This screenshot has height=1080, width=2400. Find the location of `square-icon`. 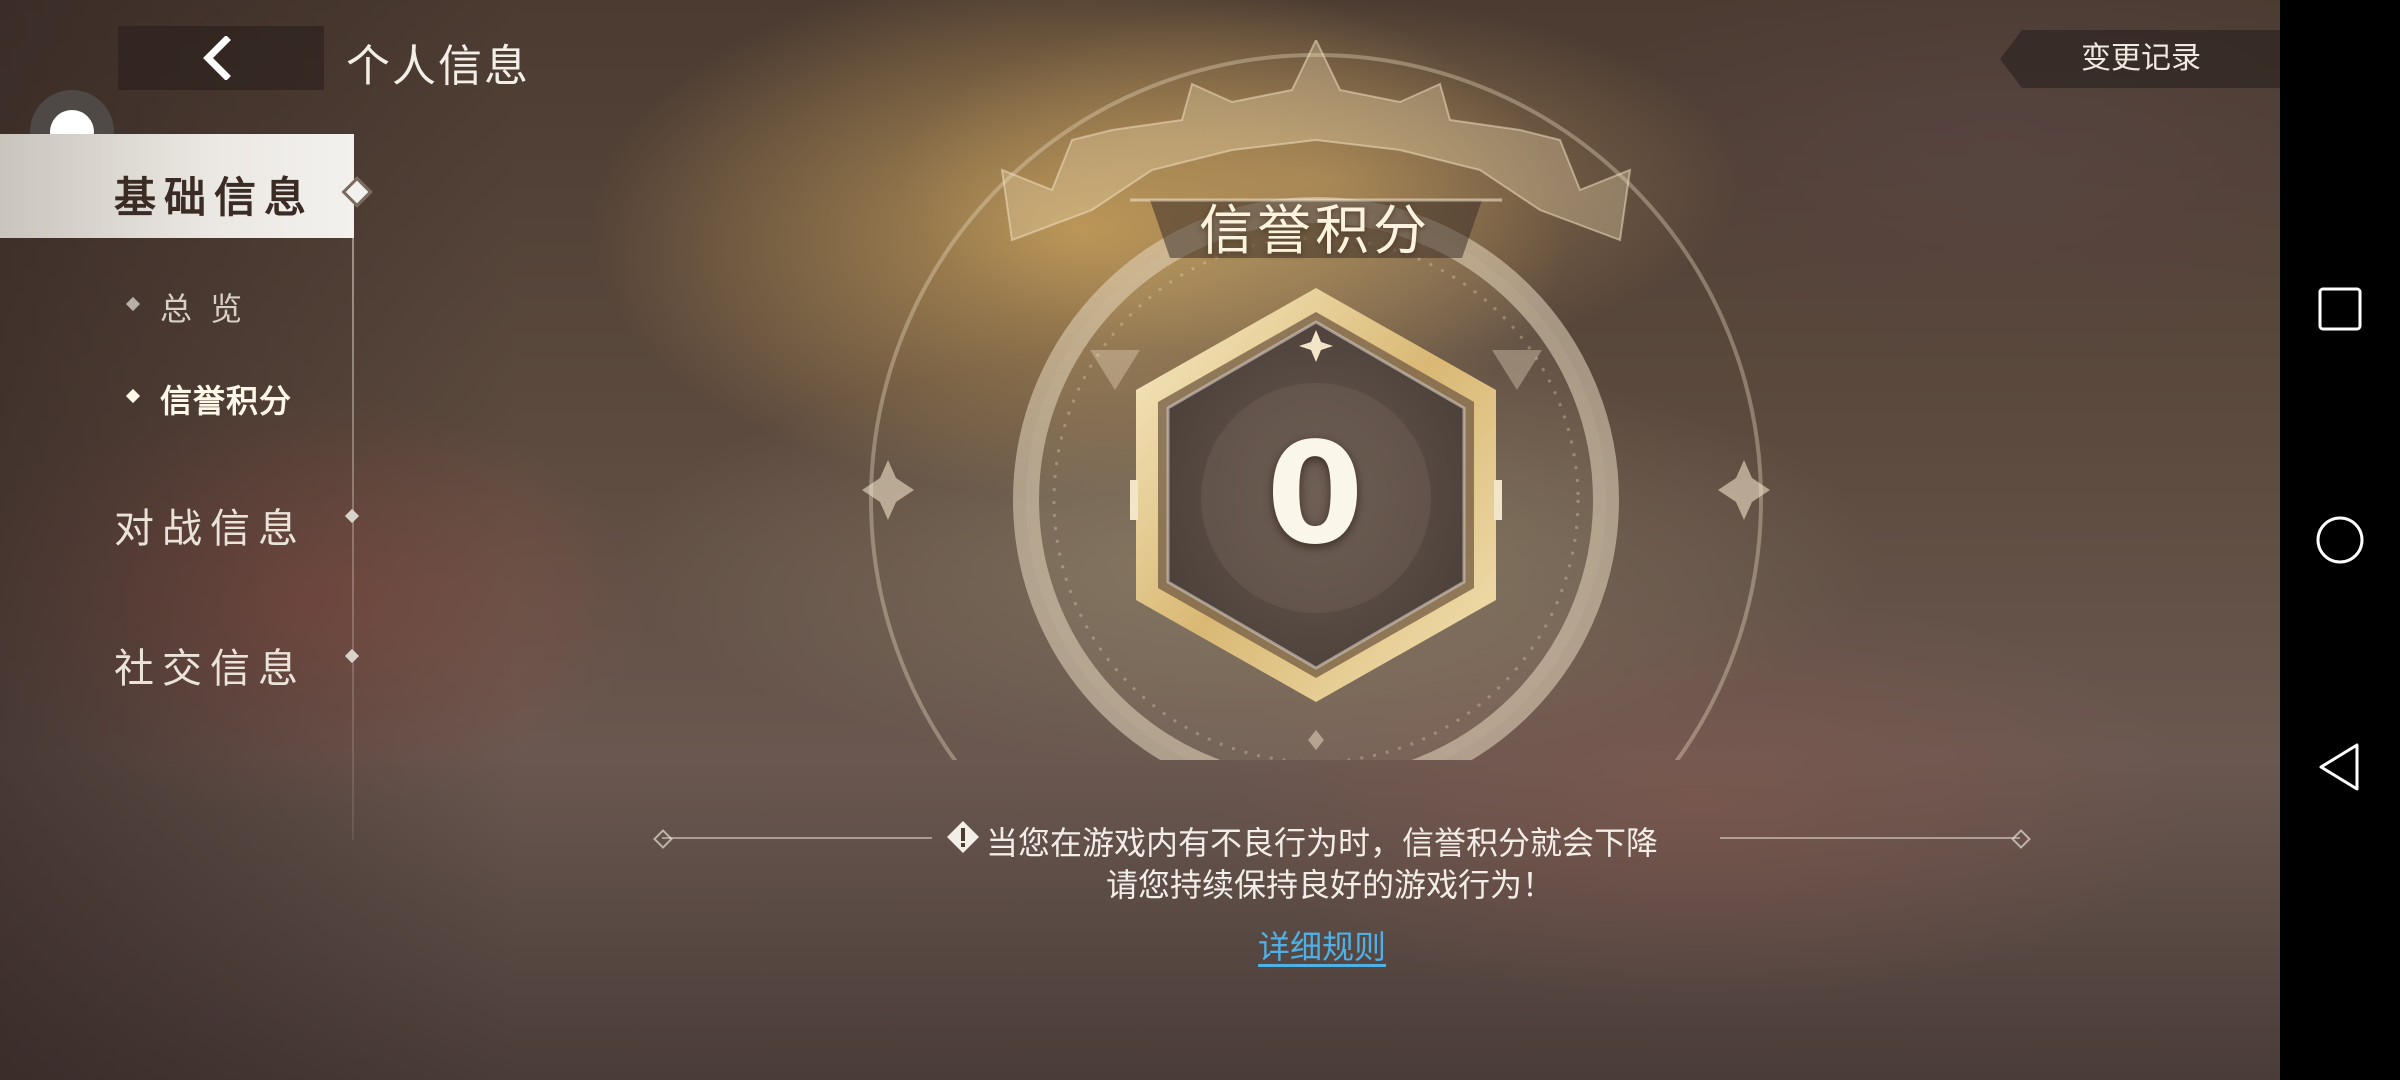

square-icon is located at coordinates (2340, 309).